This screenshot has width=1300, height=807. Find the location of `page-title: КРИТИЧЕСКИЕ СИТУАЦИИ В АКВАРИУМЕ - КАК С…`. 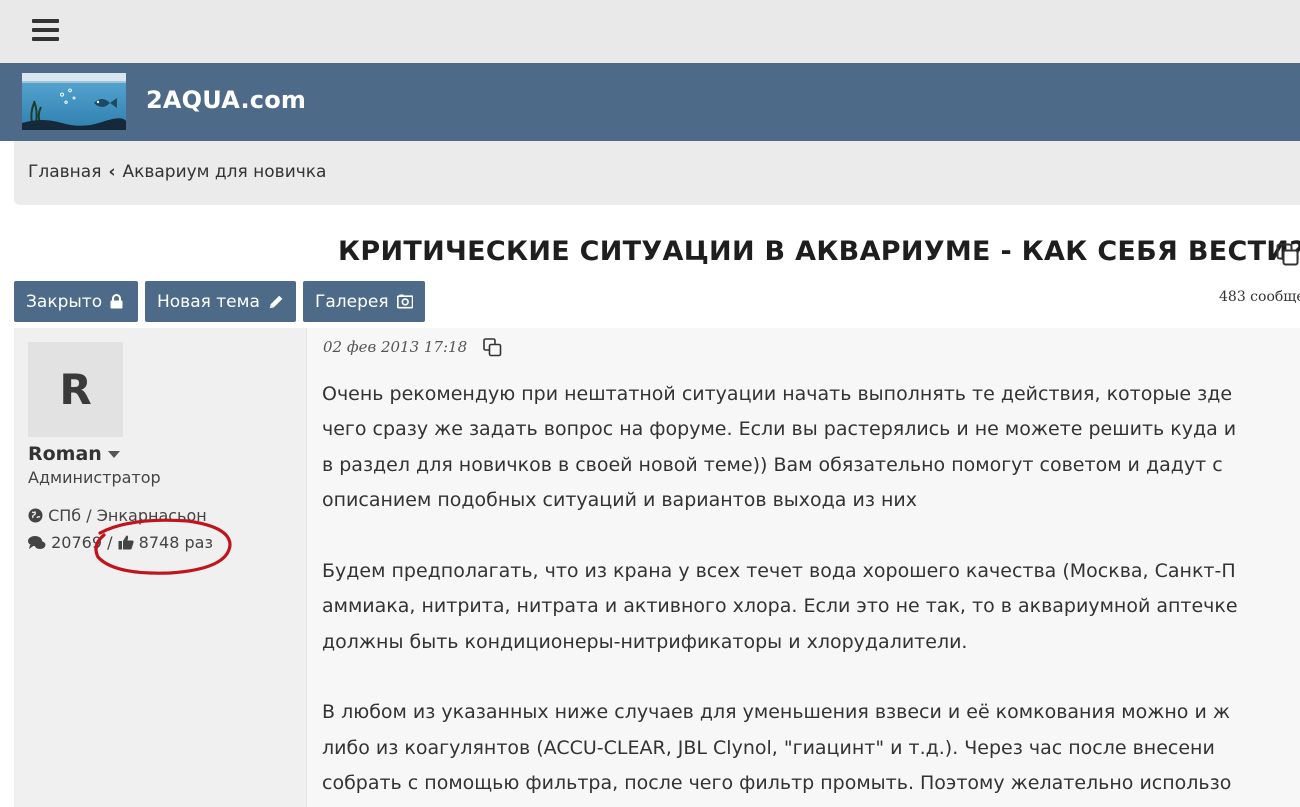

page-title: КРИТИЧЕСКИЕ СИТУАЦИИ В АКВАРИУМЕ - КАК С… is located at coordinates (819, 251).